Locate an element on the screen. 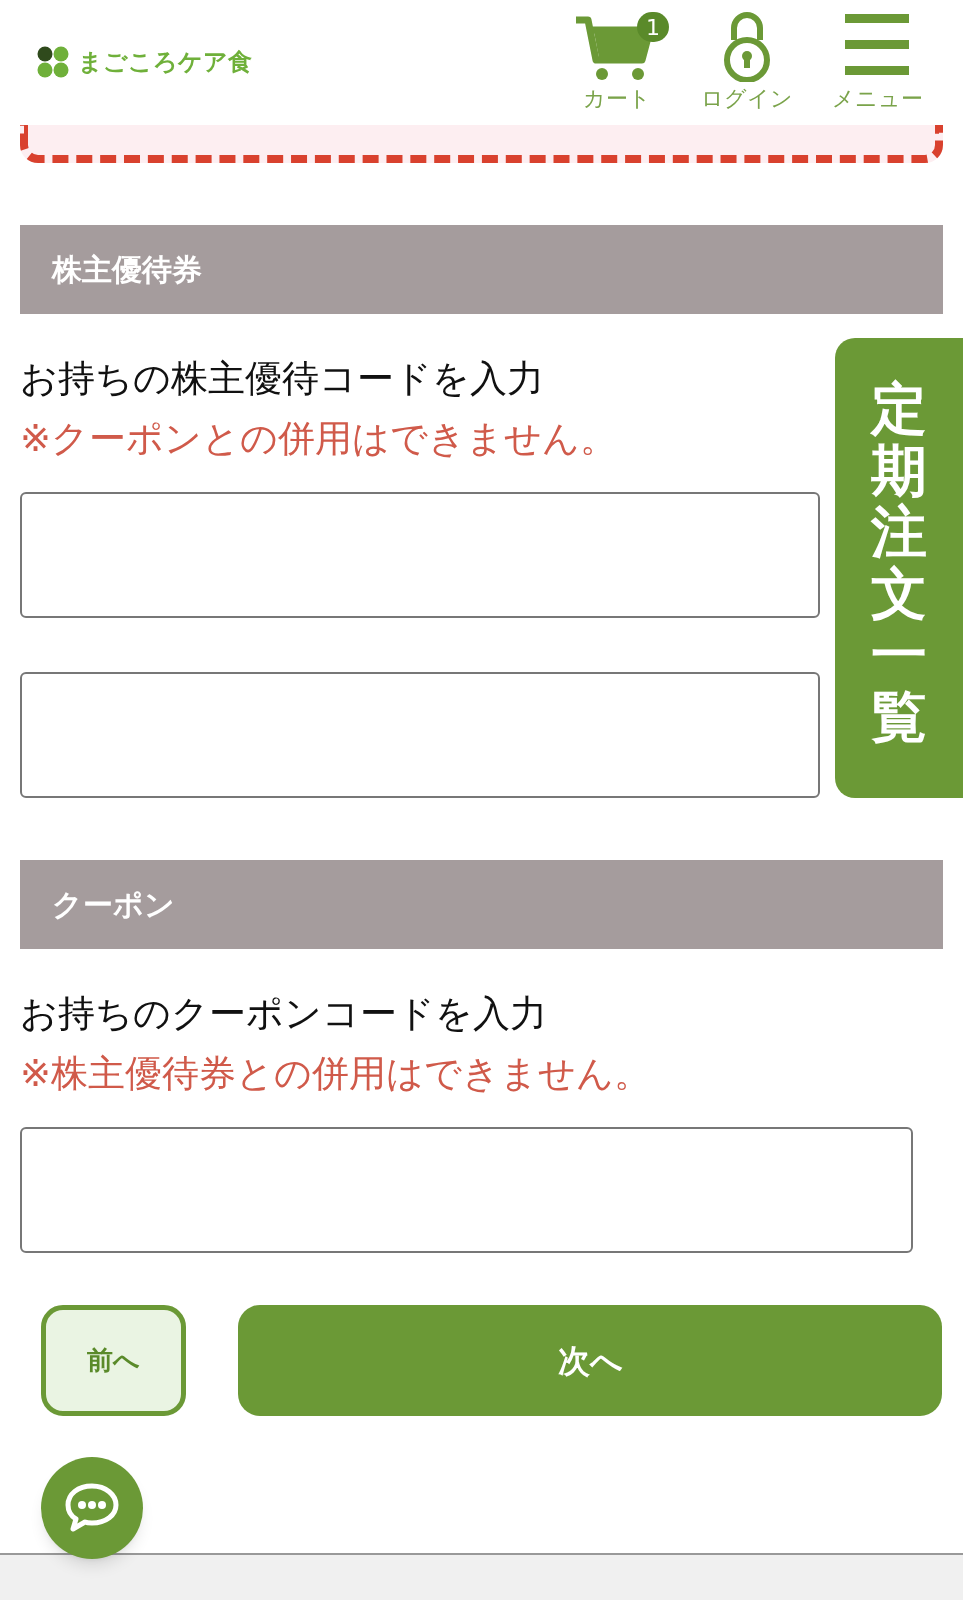 The height and width of the screenshot is (1600, 963). field-label: お持ちのクーポンコードを入力 is located at coordinates (283, 1014).